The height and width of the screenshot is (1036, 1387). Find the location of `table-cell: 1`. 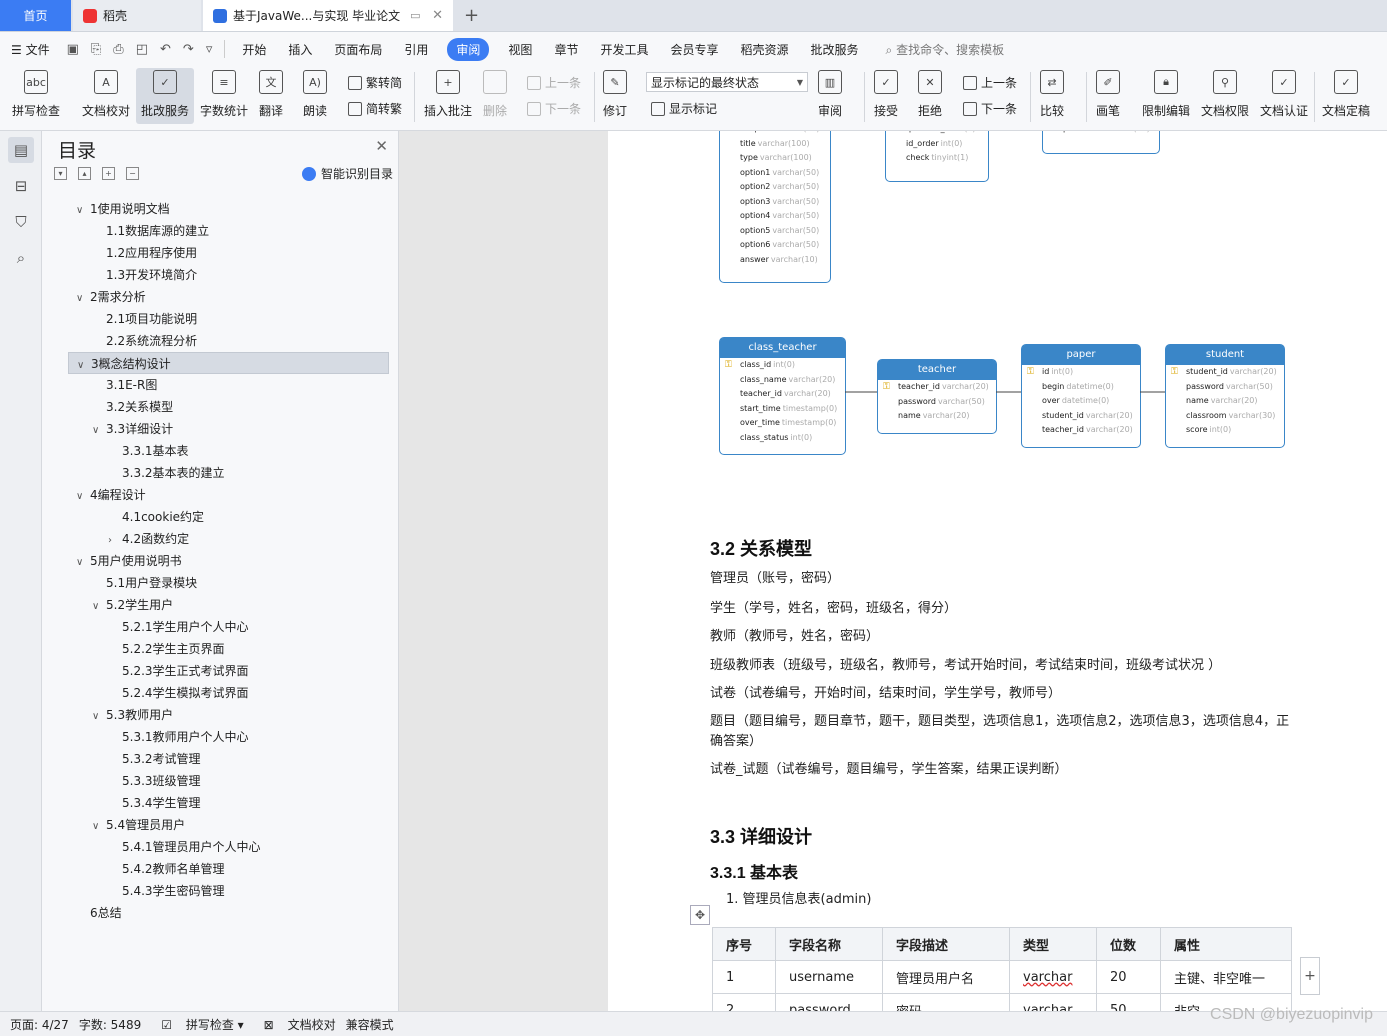

table-cell: 1 is located at coordinates (744, 977).